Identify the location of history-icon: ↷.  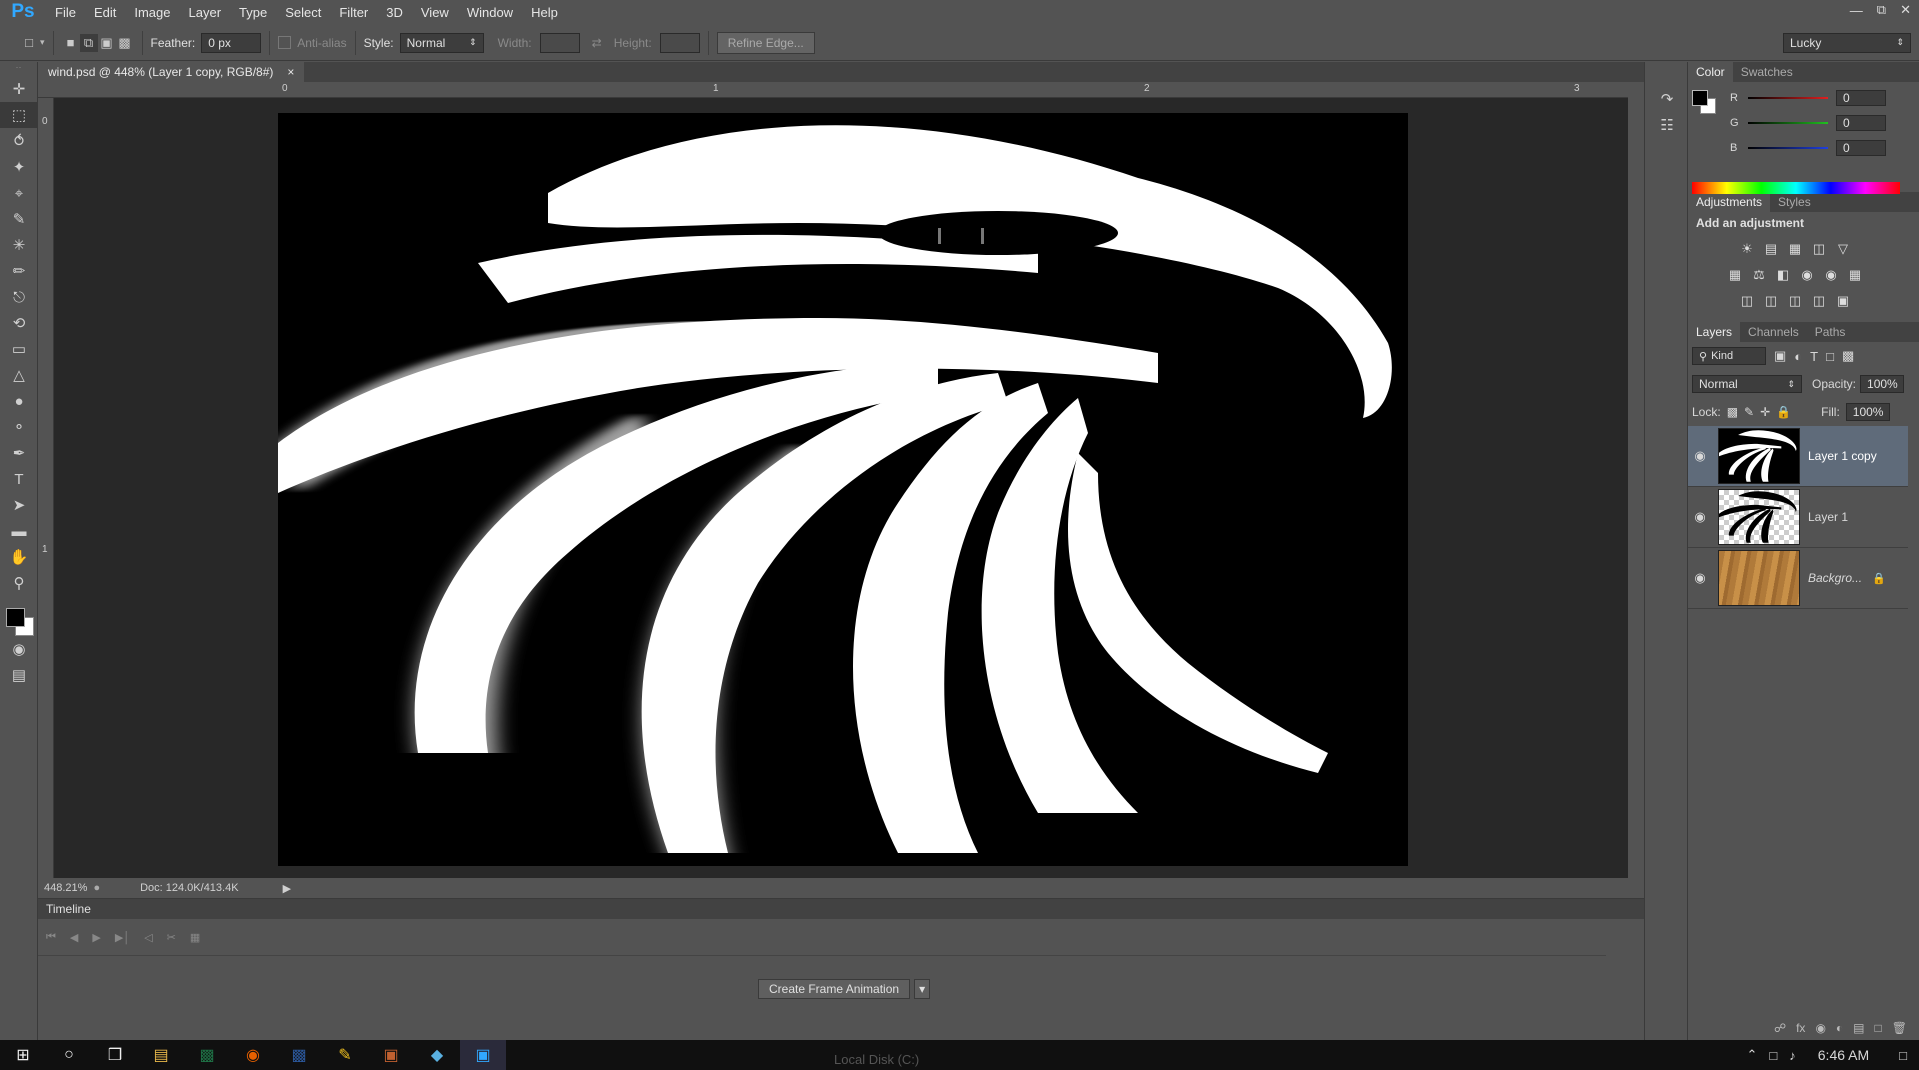
(1667, 99).